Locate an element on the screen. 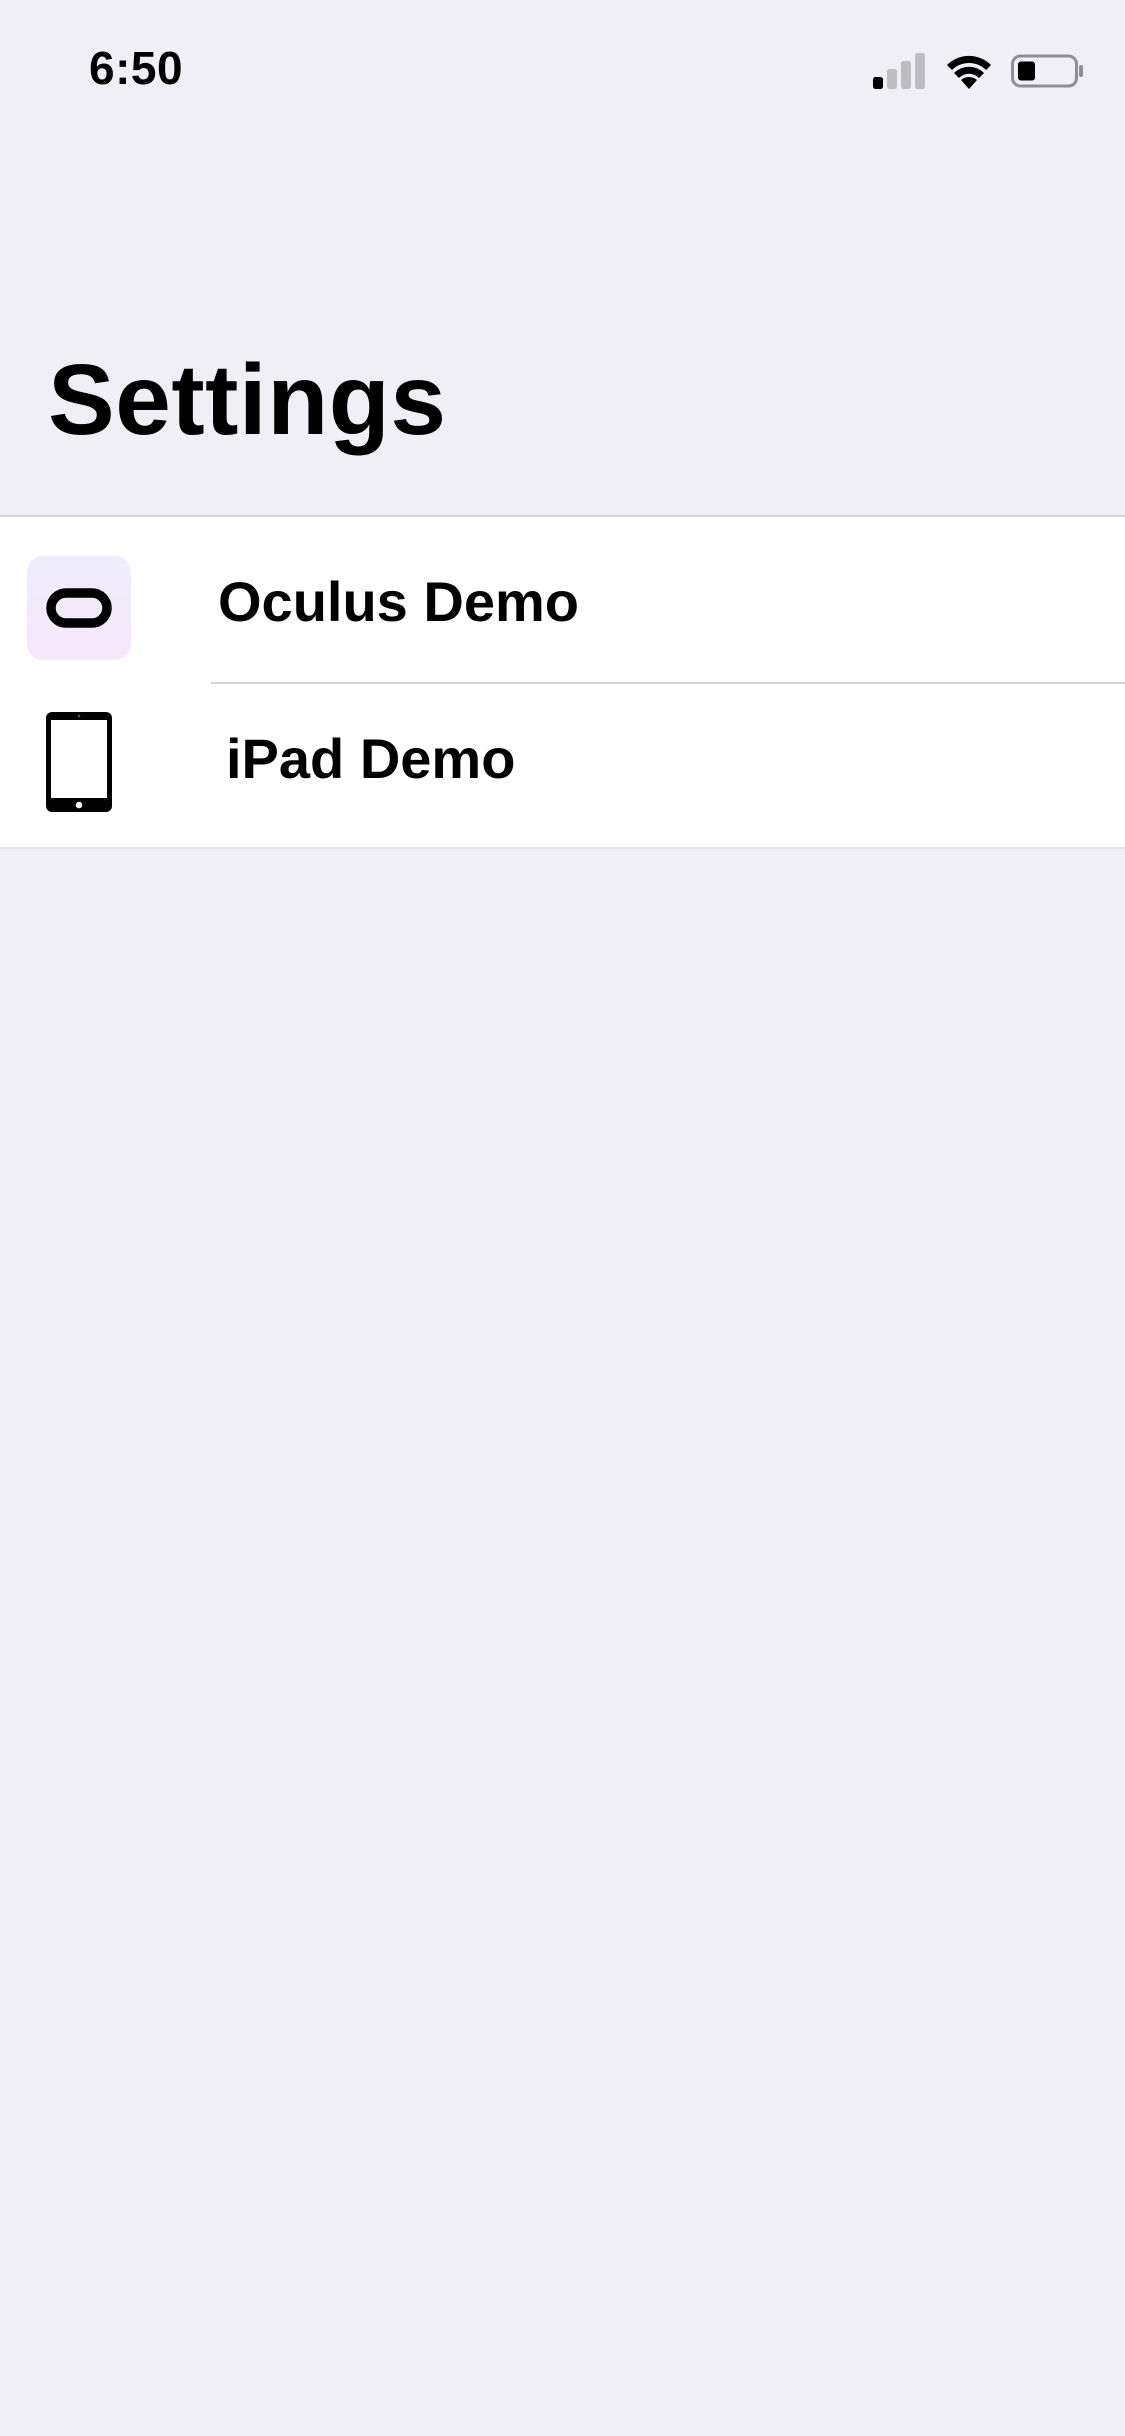 The image size is (1125, 2436). list-item-label: iPad Demo is located at coordinates (371, 758).